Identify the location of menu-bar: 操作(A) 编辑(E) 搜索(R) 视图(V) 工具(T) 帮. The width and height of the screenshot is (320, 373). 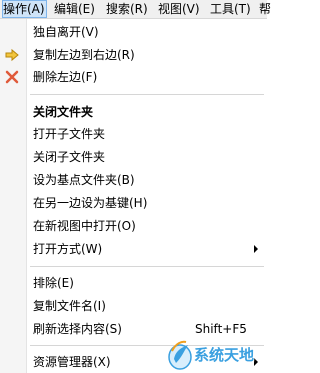
(135, 9).